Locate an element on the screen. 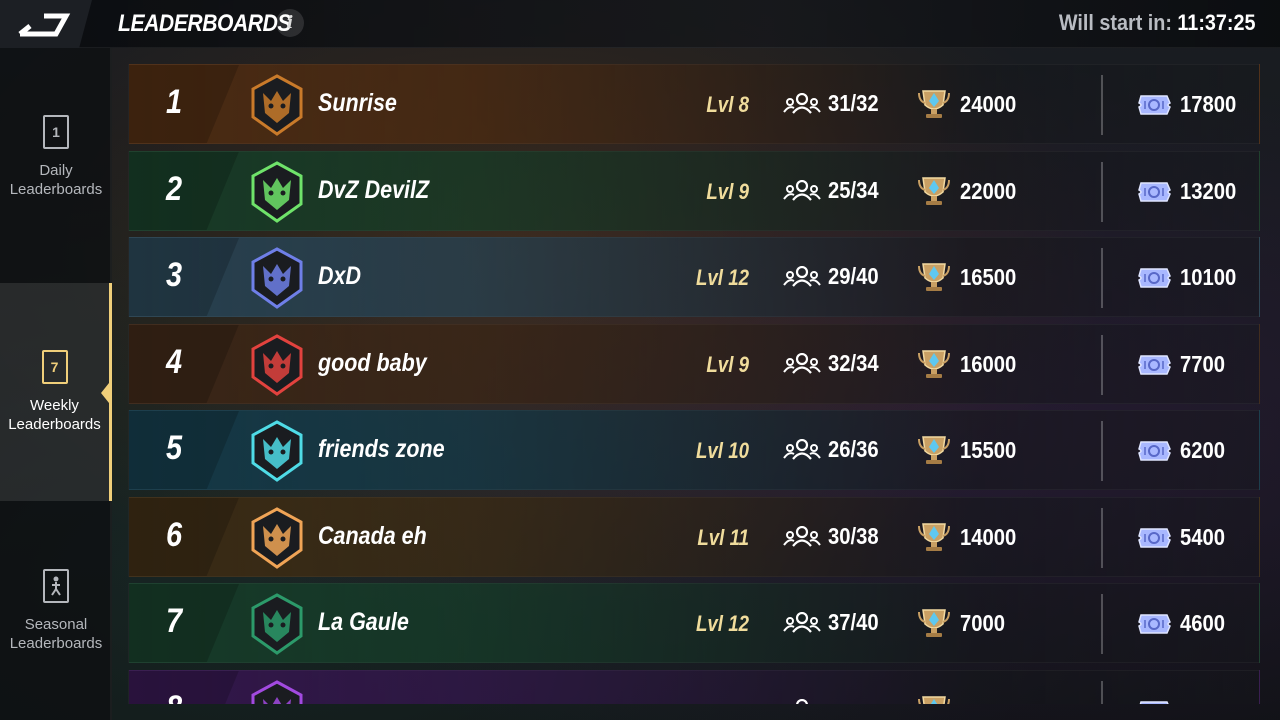  rank-number: 3 is located at coordinates (174, 275).